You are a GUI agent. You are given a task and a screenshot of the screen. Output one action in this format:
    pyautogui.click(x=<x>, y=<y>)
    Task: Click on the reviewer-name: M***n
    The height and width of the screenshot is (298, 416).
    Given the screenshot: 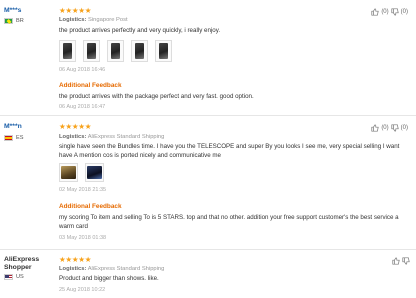 What is the action you would take?
    pyautogui.click(x=13, y=127)
    